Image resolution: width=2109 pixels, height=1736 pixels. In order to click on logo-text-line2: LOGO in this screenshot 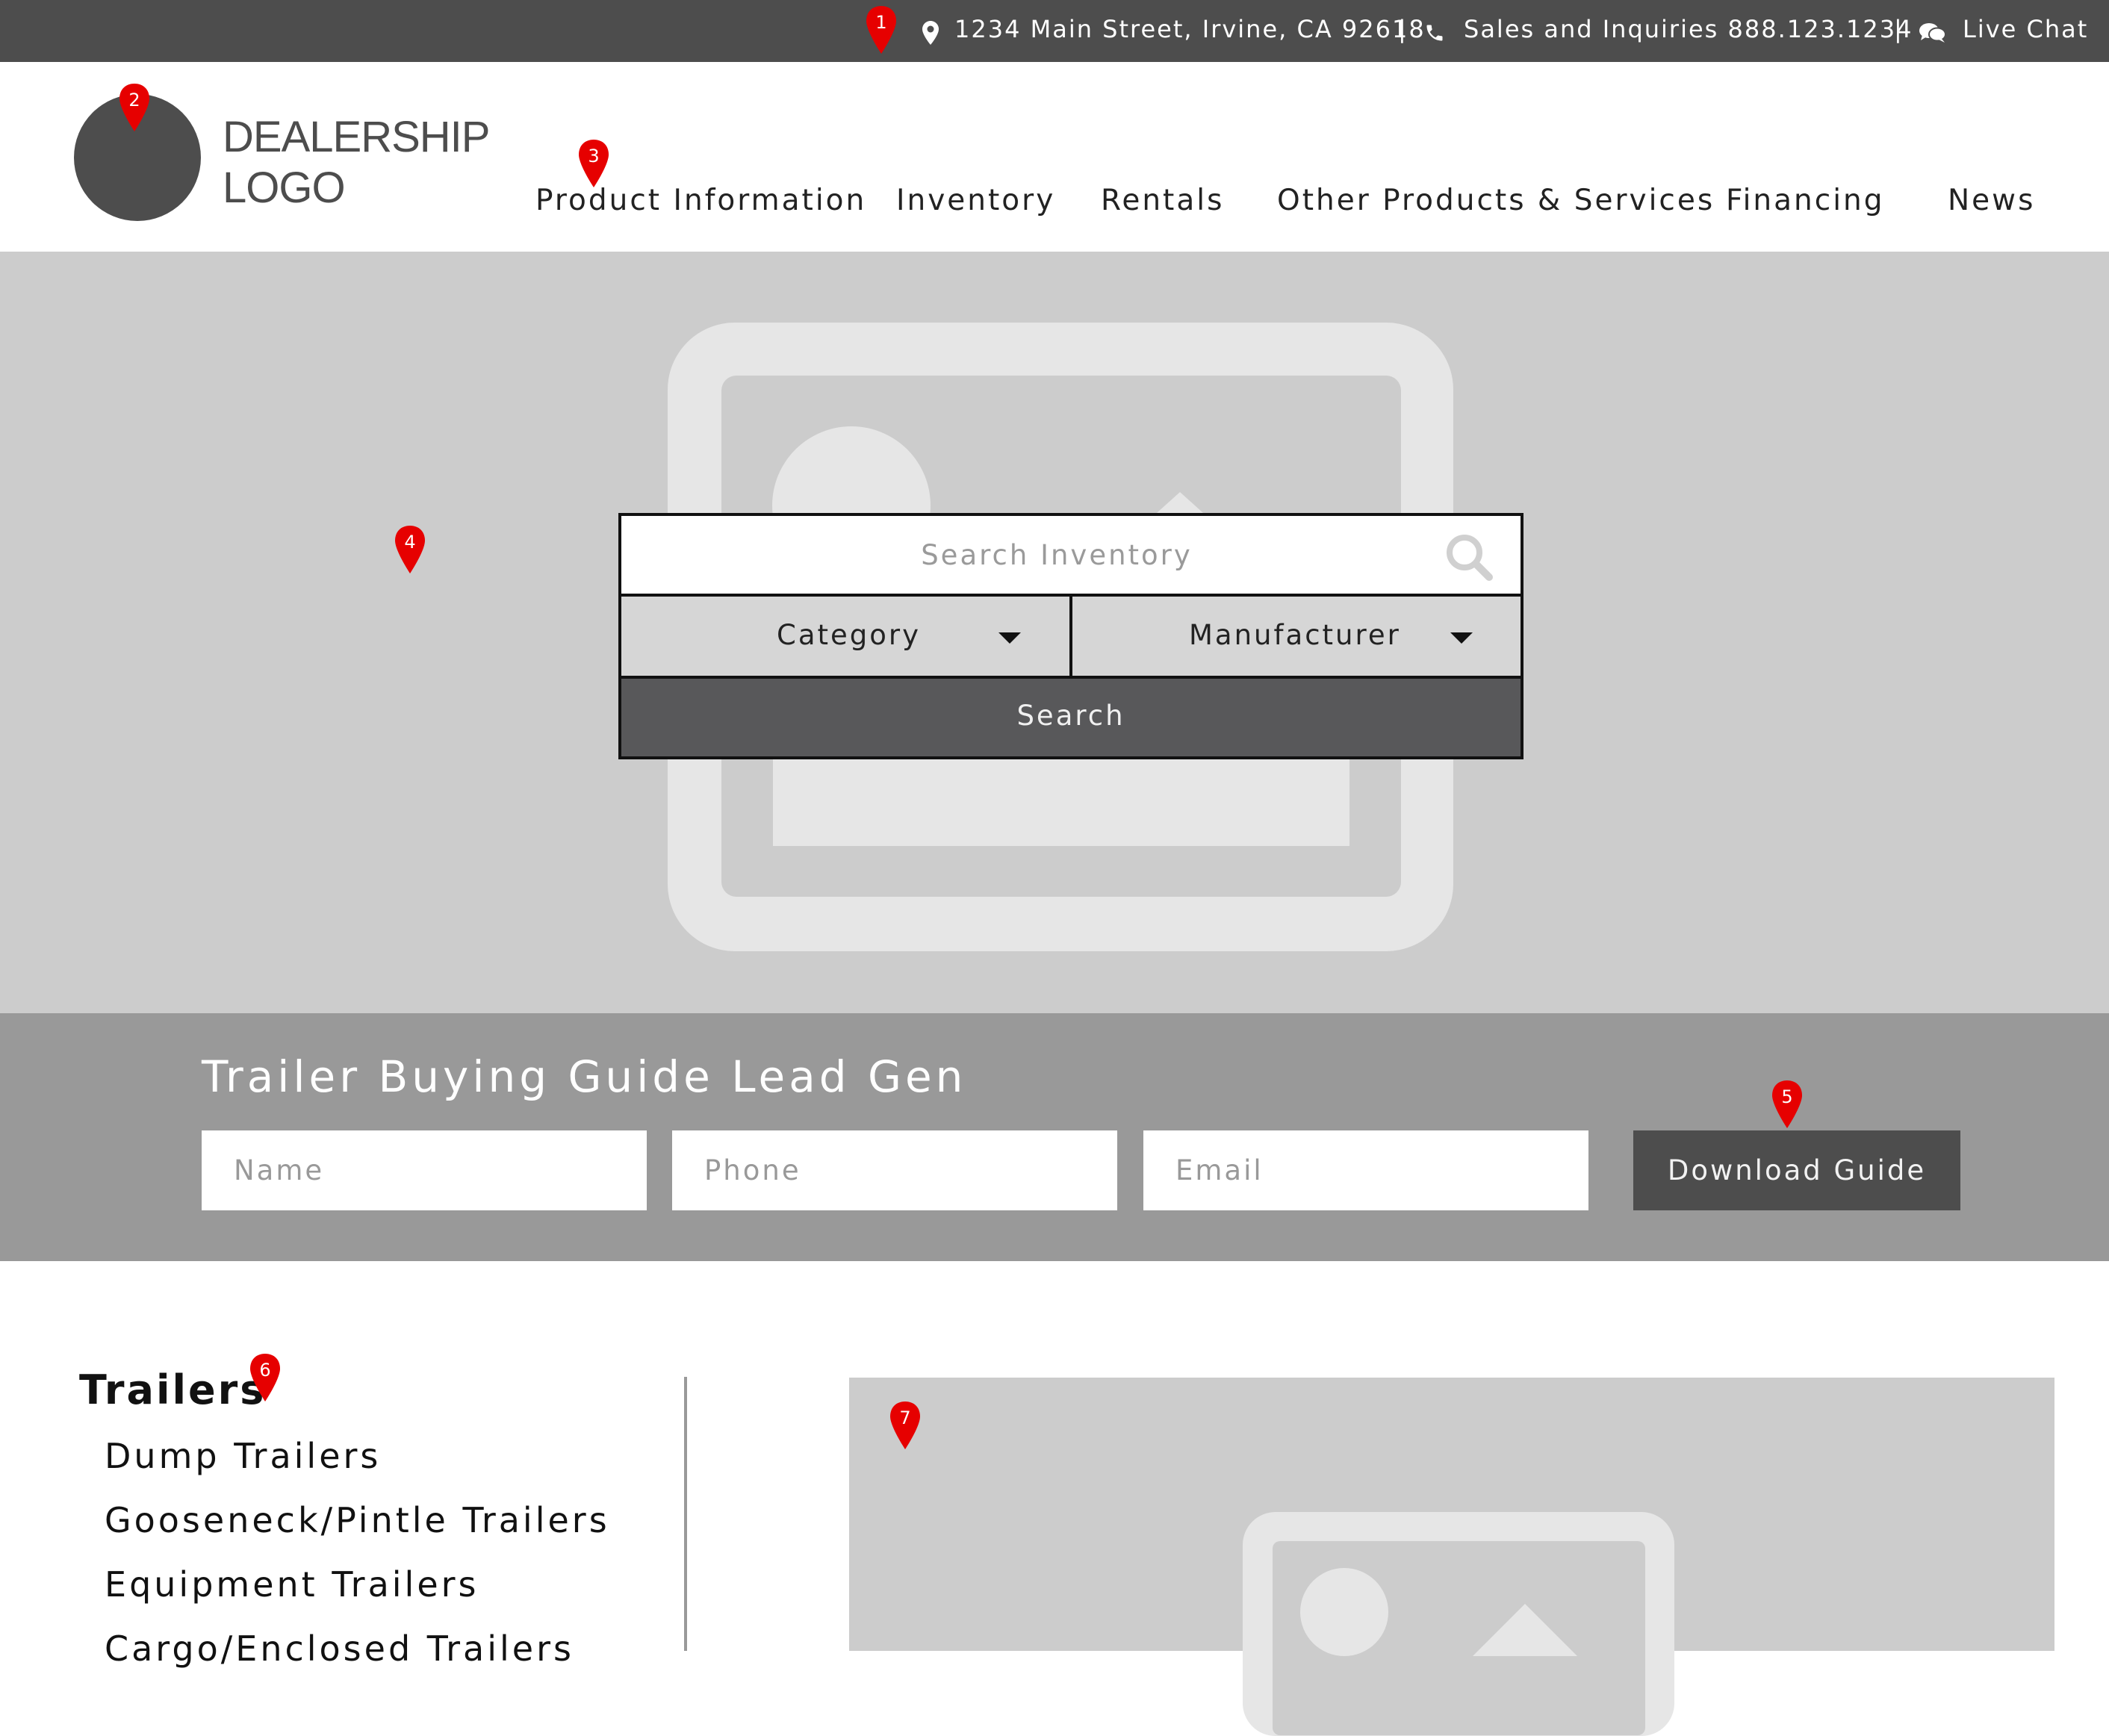, I will do `click(284, 188)`.